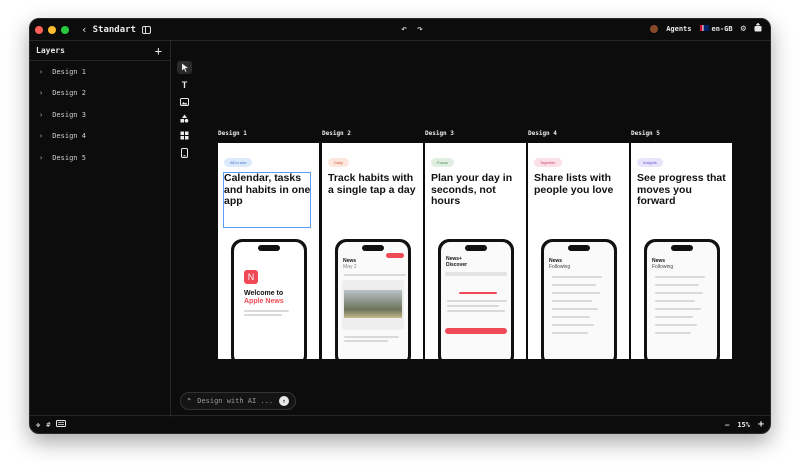 This screenshot has height=473, width=800. I want to click on headline: See progress that moves you forward, so click(682, 190).